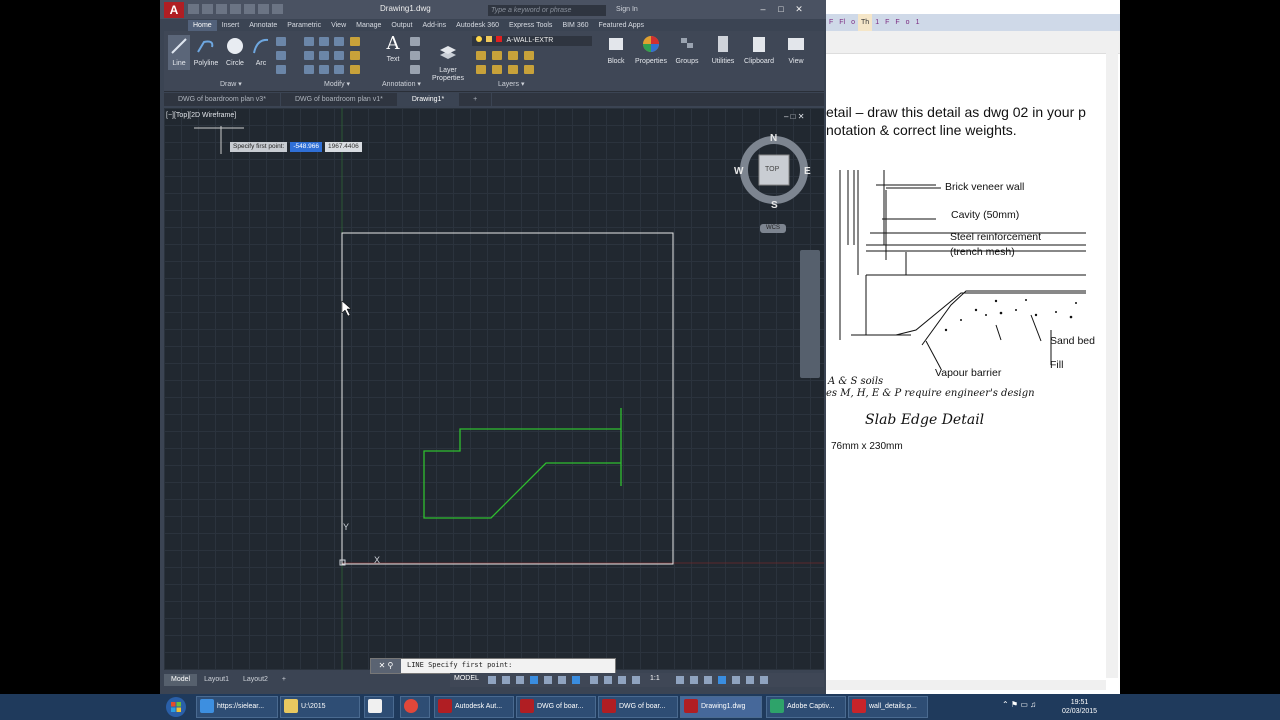 This screenshot has height=720, width=1280. Describe the element at coordinates (772, 169) in the screenshot. I see `viewcube-top-face: TOP` at that location.